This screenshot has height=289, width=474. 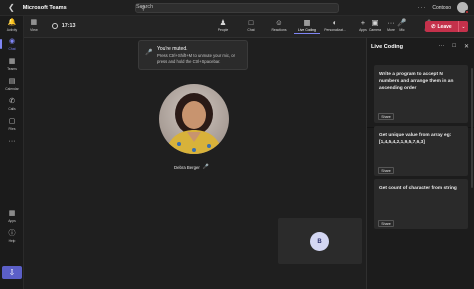 I want to click on title-left: ❮ Microsoft Teams, so click(x=37, y=7).